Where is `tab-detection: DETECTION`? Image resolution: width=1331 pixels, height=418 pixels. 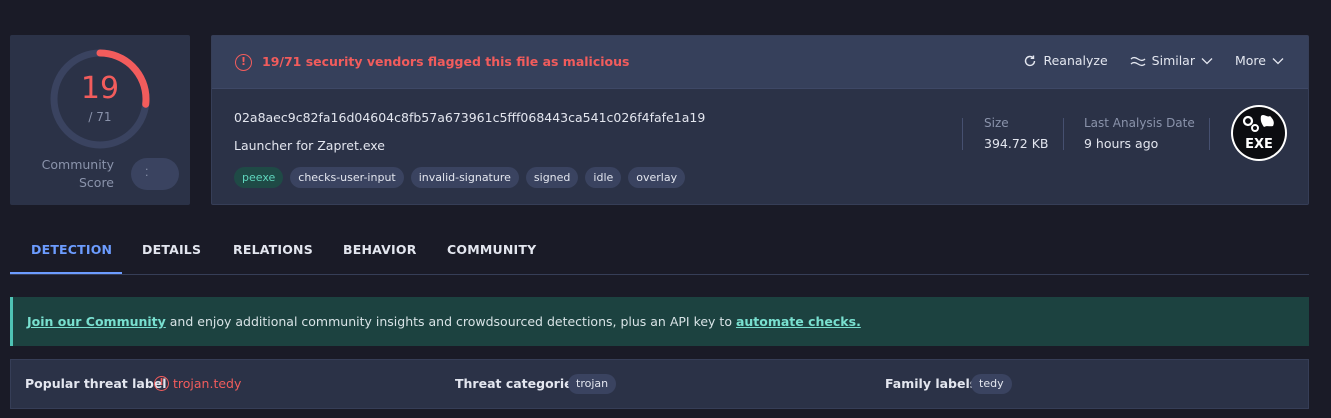 tab-detection: DETECTION is located at coordinates (71, 253).